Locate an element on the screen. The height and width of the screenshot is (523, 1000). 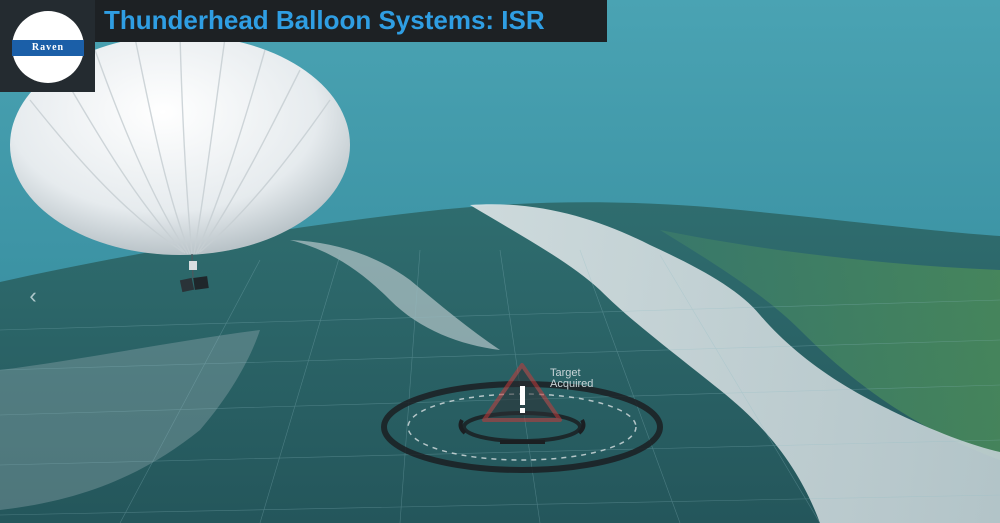
chevron-left-icon: ‹ is located at coordinates (33, 296).